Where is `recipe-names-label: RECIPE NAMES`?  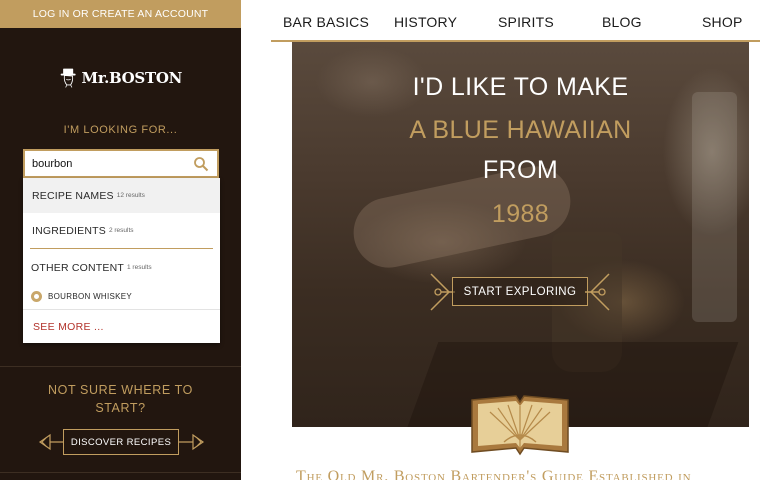
recipe-names-label: RECIPE NAMES is located at coordinates (73, 195).